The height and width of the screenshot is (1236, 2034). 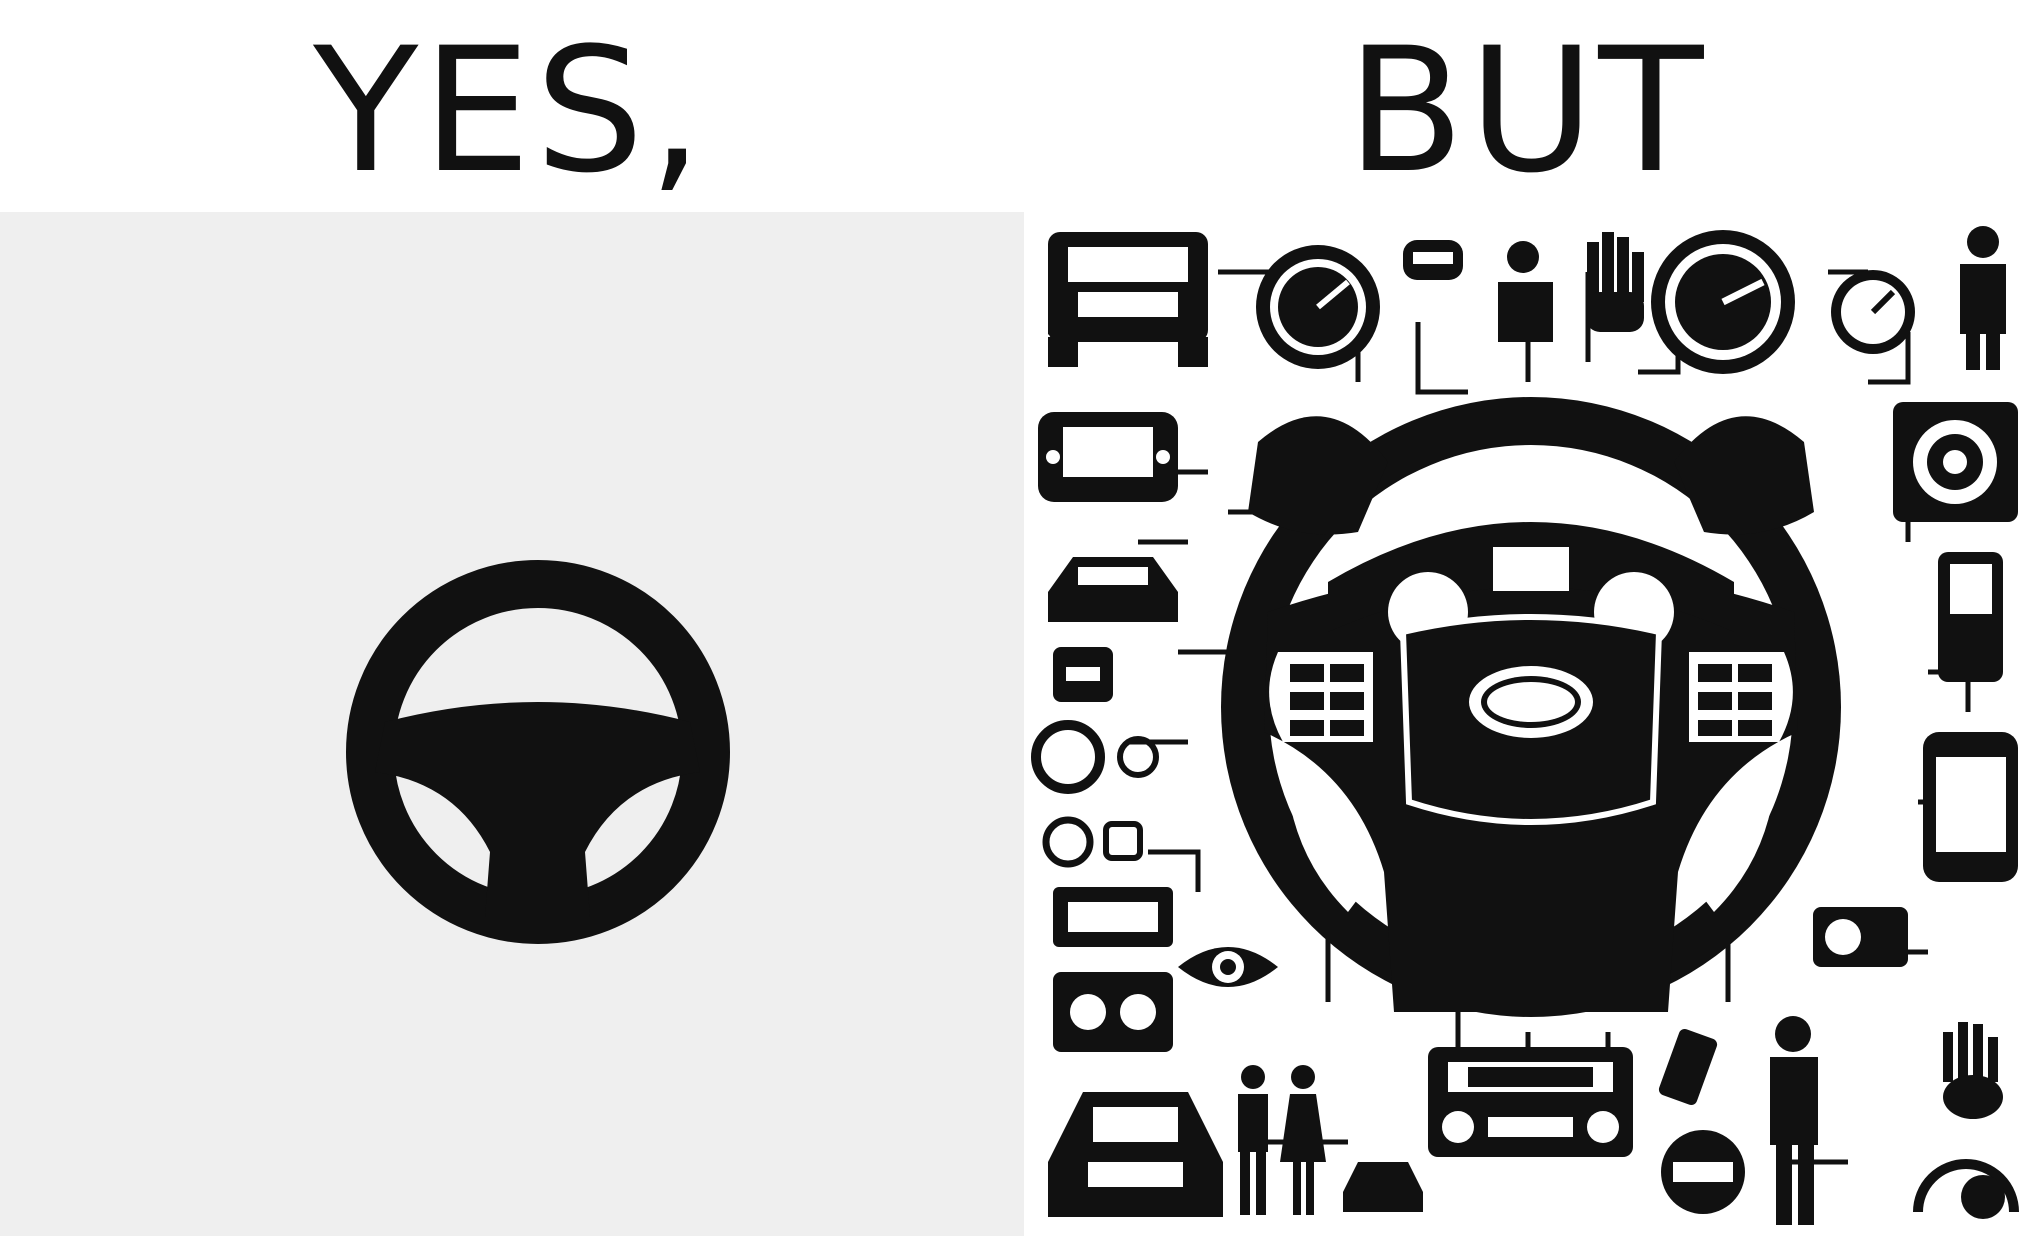 What do you see at coordinates (1433, 260) in the screenshot?
I see `car-front-small-icon` at bounding box center [1433, 260].